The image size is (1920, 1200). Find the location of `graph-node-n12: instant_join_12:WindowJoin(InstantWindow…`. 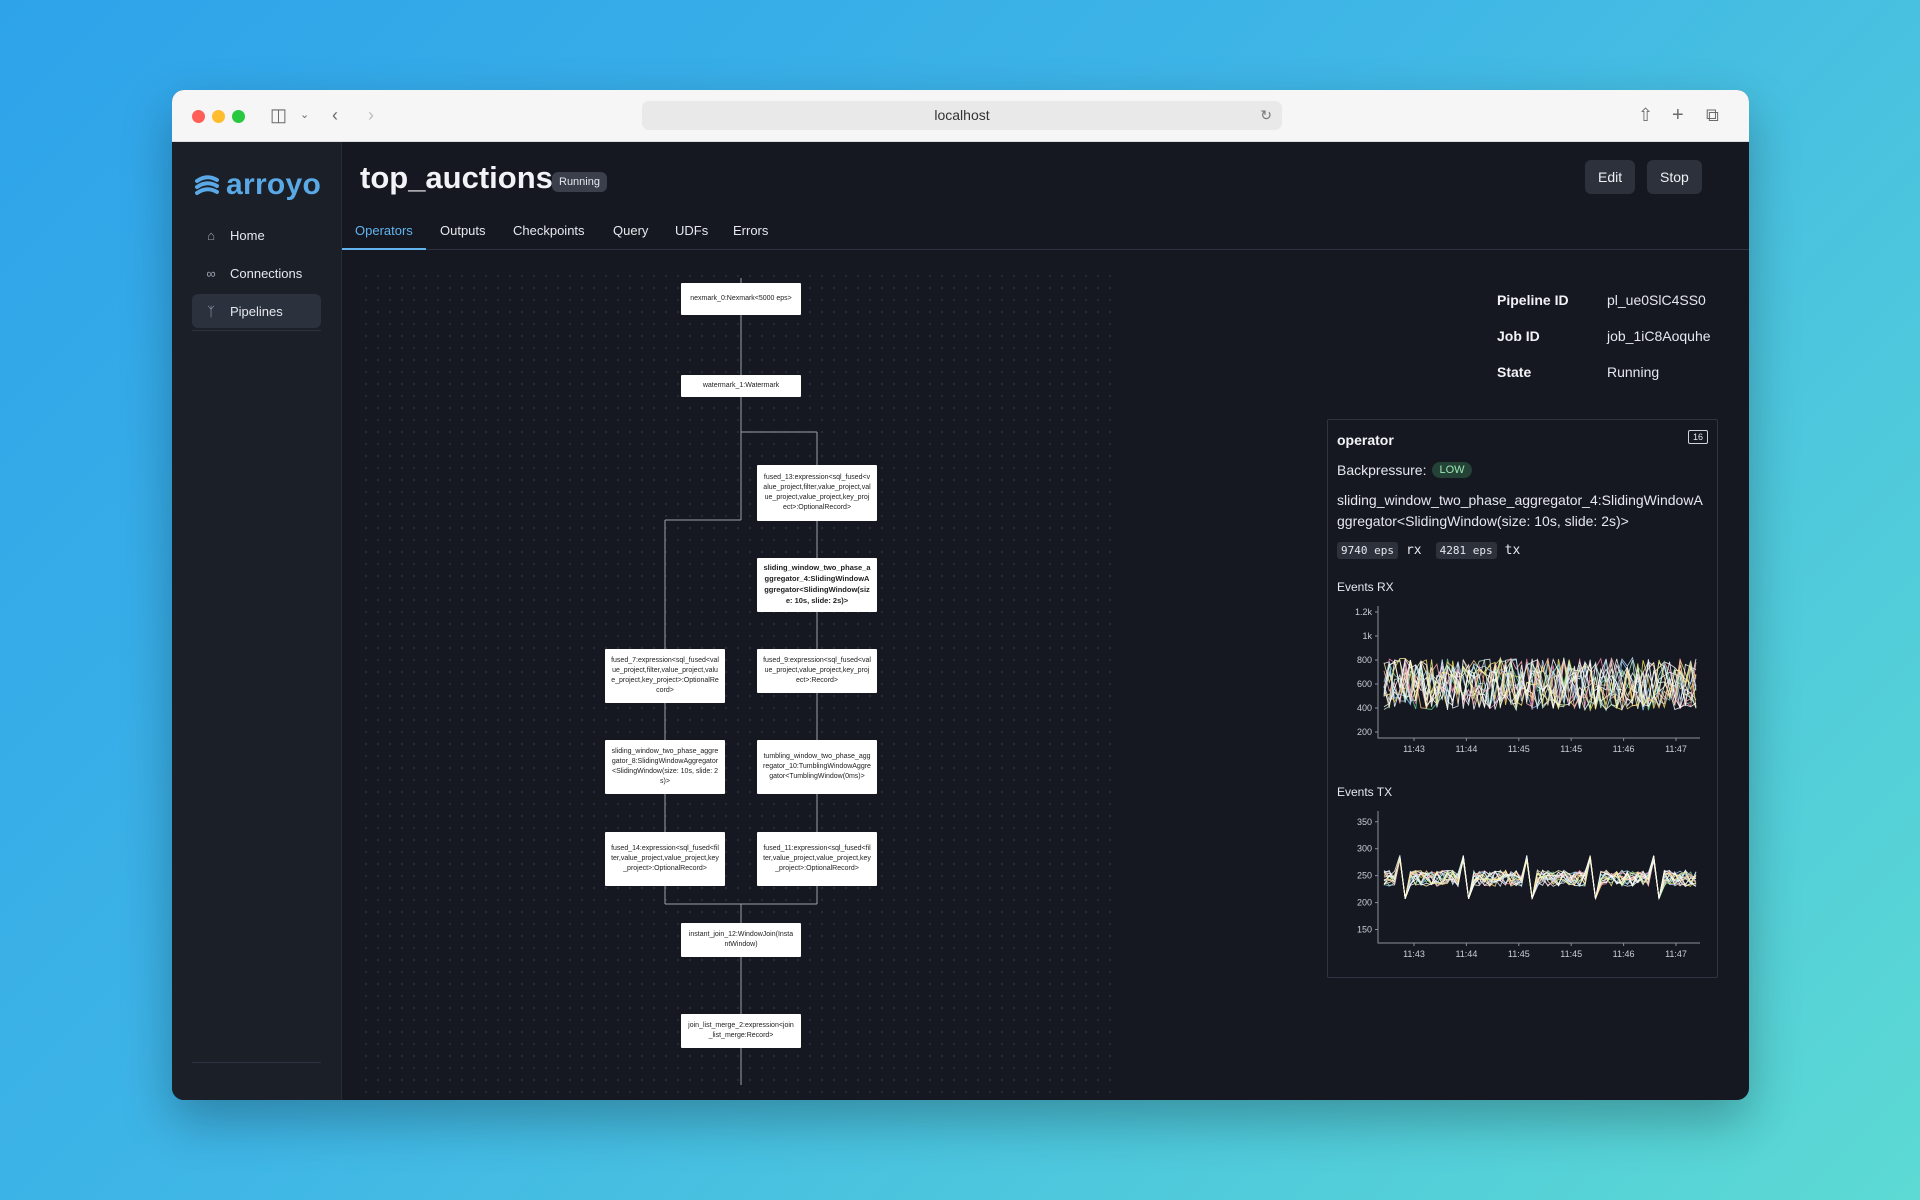

graph-node-n12: instant_join_12:WindowJoin(InstantWindow… is located at coordinates (741, 940).